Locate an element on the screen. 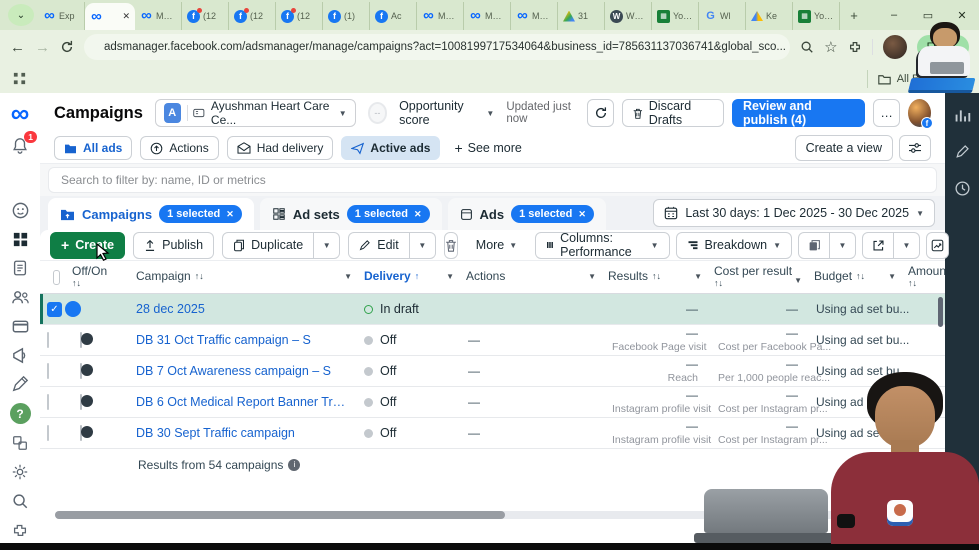 Image resolution: width=979 pixels, height=550 pixels. col-amount: Amount↑↓ is located at coordinates (923, 276).